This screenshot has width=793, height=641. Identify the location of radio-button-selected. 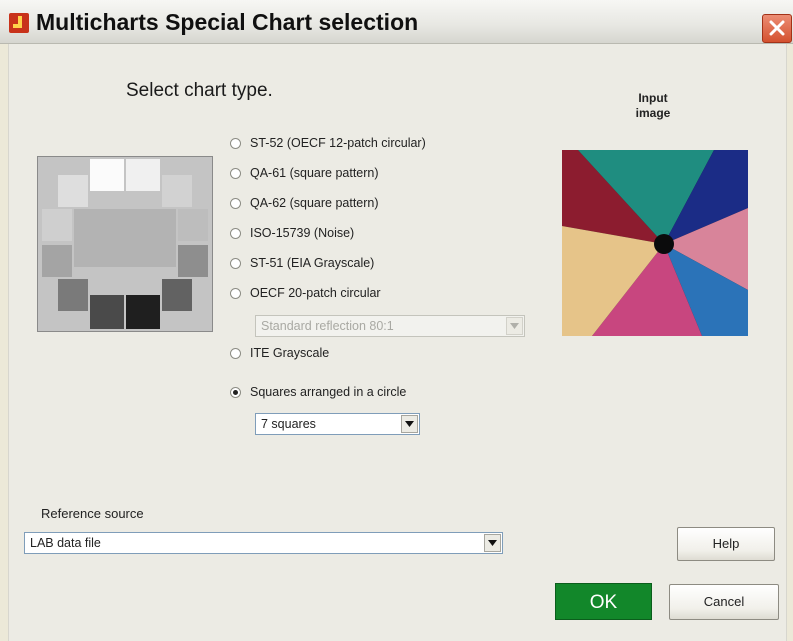
(235, 392).